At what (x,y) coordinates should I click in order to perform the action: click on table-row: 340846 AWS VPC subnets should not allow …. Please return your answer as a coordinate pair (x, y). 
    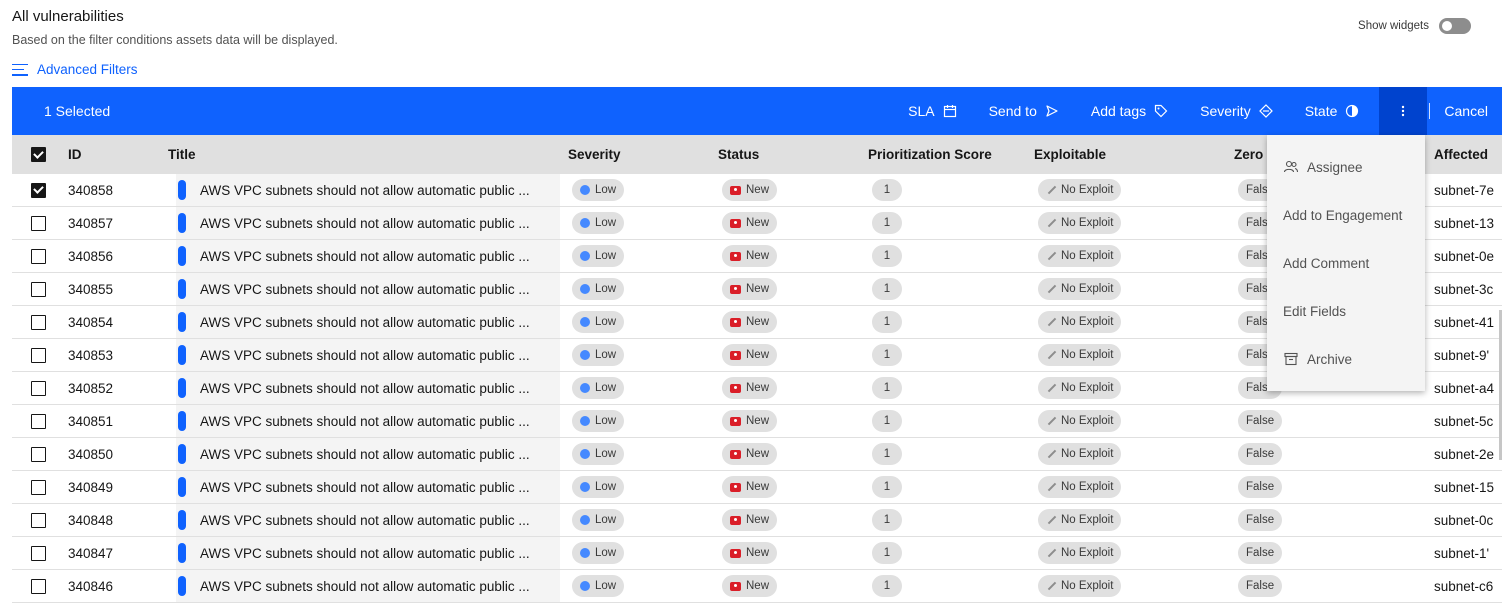
    Looking at the image, I should click on (757, 586).